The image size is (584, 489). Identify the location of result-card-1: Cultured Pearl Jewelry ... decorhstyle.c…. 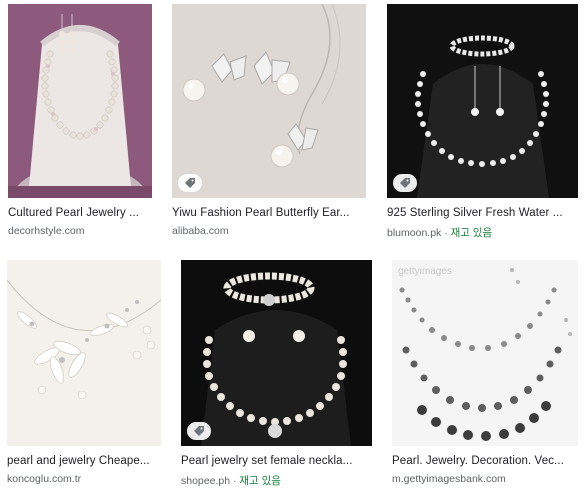
(80, 120).